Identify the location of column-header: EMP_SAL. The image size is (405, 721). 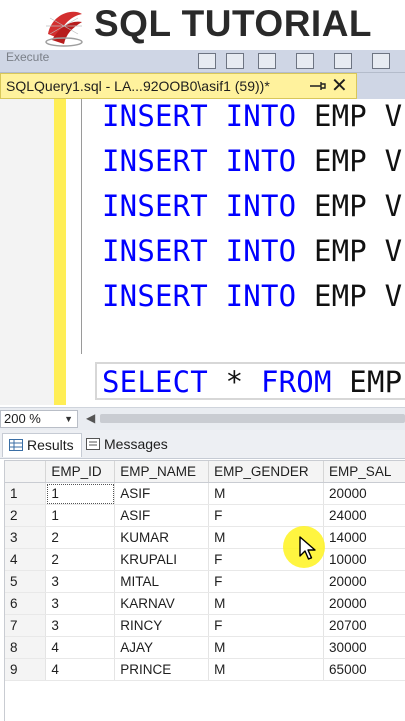
(364, 472).